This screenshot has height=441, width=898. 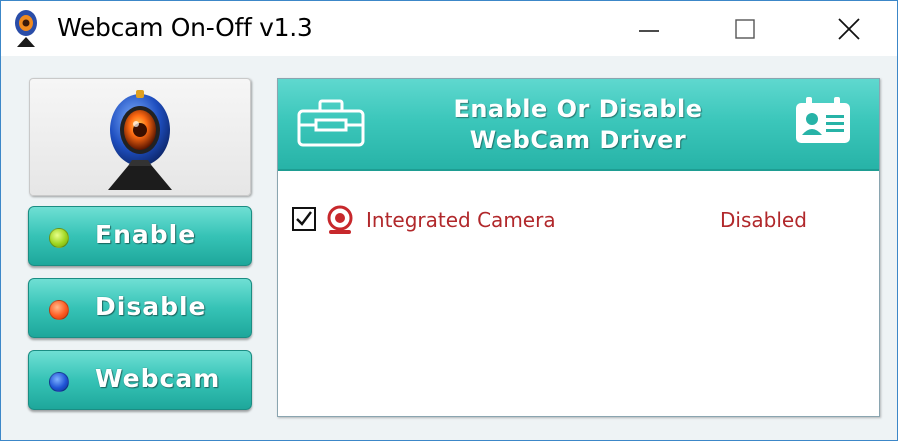 I want to click on enable-button-label: Enable, so click(x=146, y=234).